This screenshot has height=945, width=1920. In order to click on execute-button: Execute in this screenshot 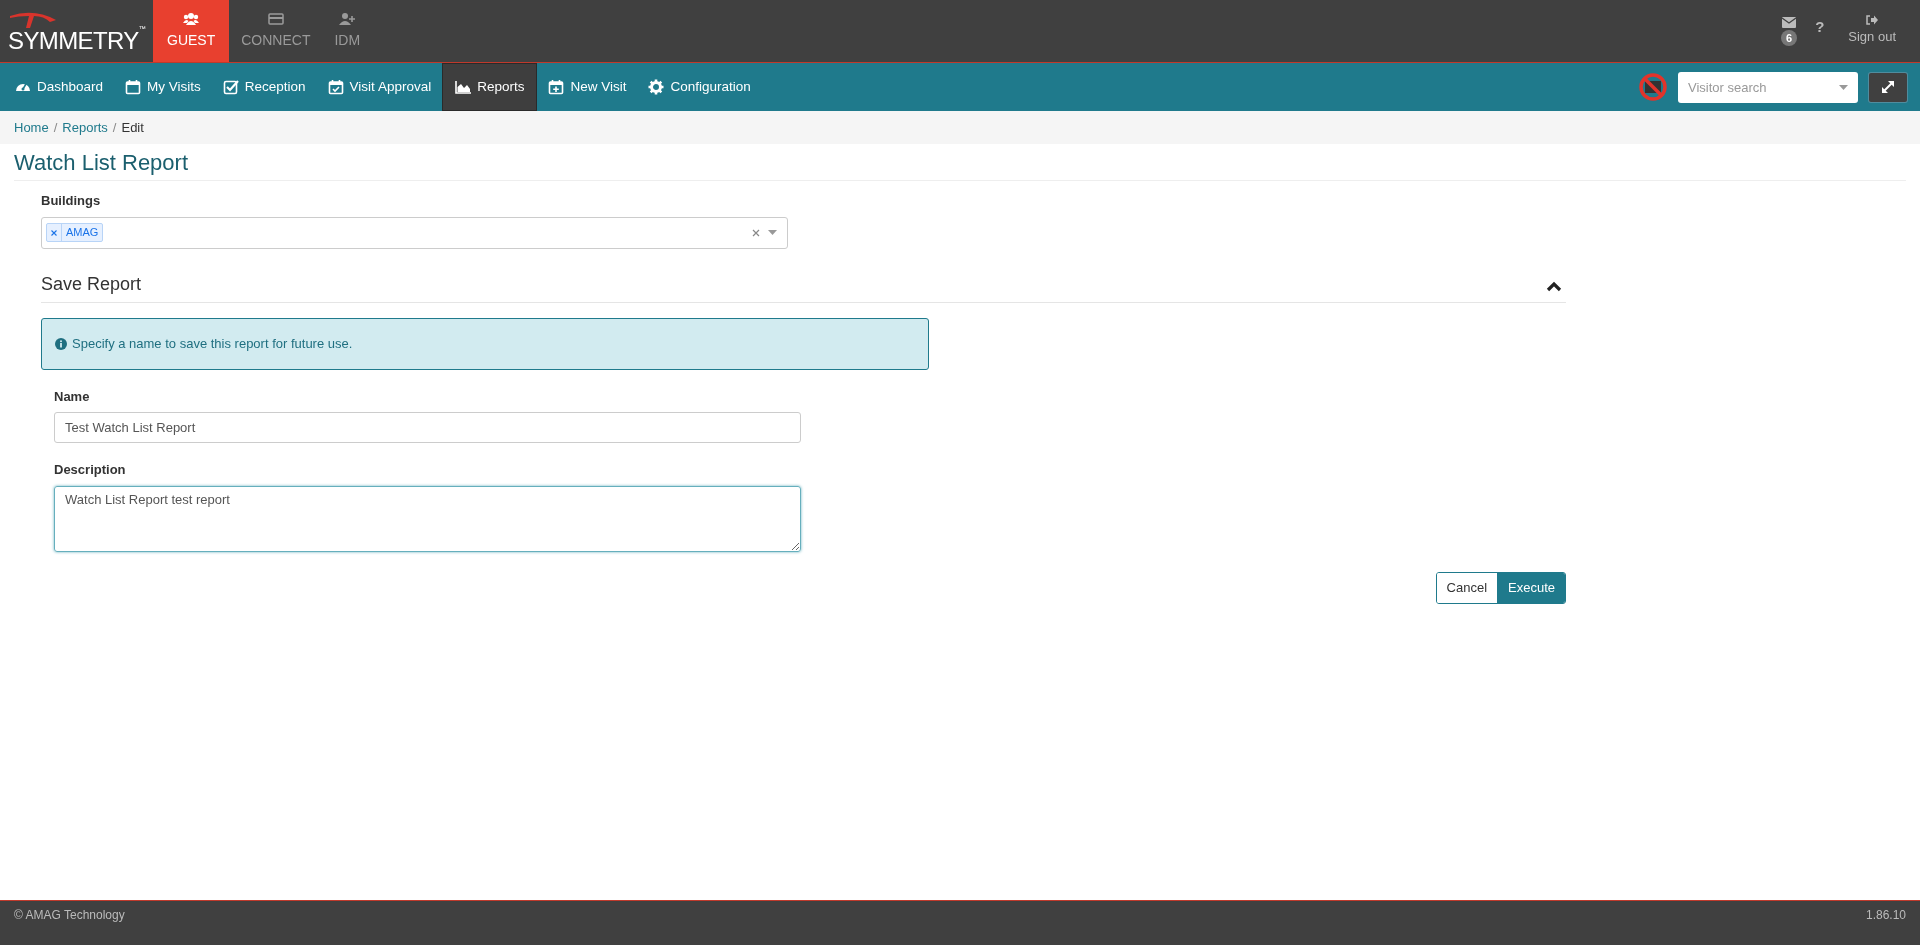, I will do `click(1531, 587)`.